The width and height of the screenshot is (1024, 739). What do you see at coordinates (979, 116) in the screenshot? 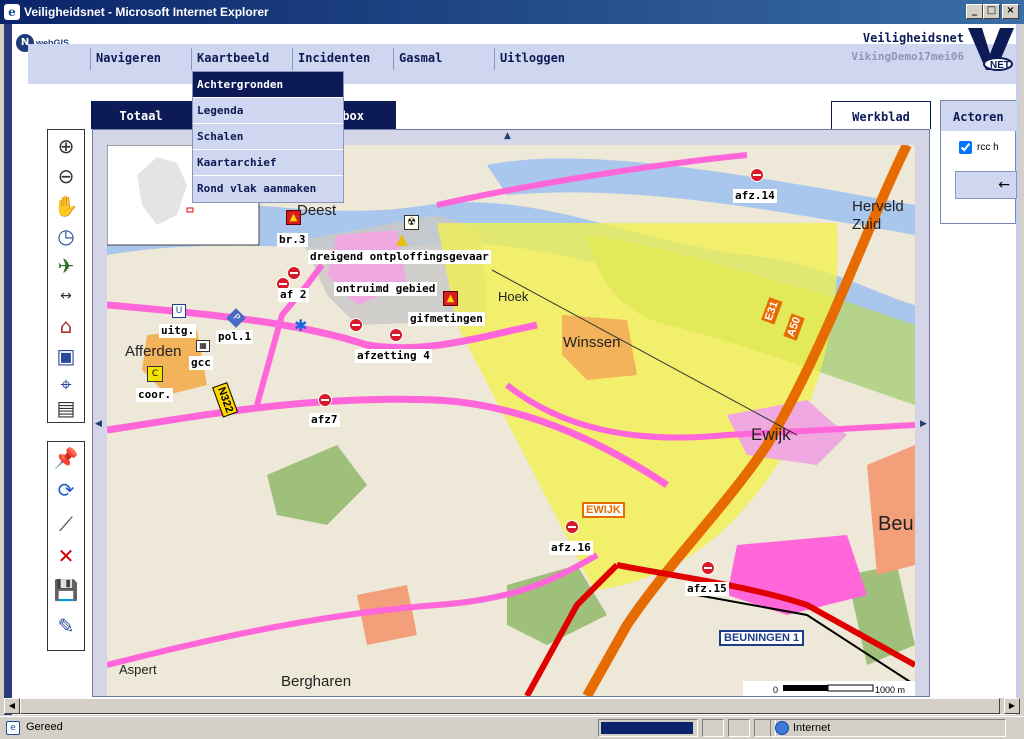
I see `actoren-title: Actoren` at bounding box center [979, 116].